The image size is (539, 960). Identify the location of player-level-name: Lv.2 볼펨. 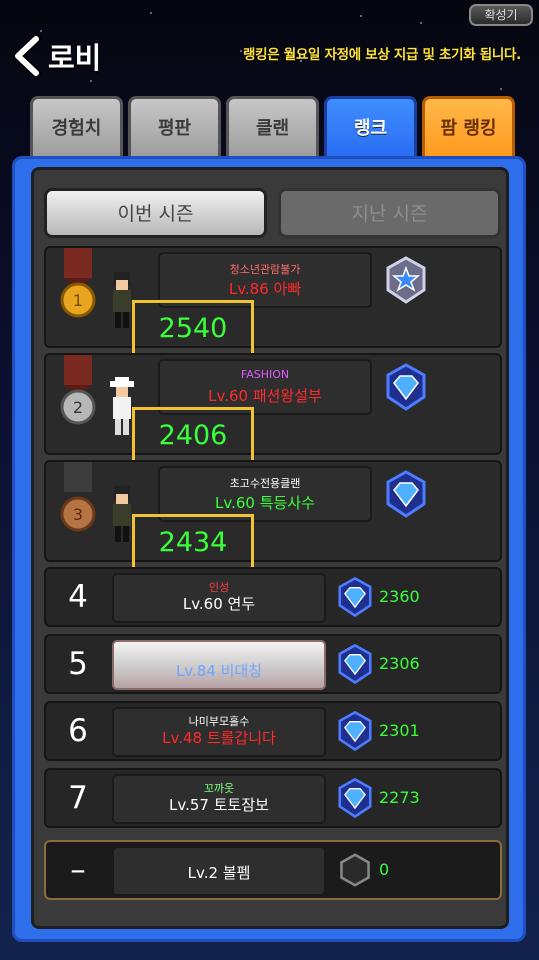
(219, 873).